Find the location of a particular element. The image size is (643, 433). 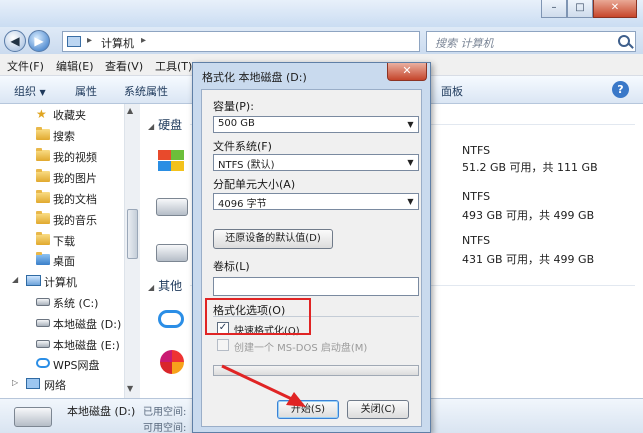

nav-item-local-e: 本地磁盘 (E:) is located at coordinates (62, 344).